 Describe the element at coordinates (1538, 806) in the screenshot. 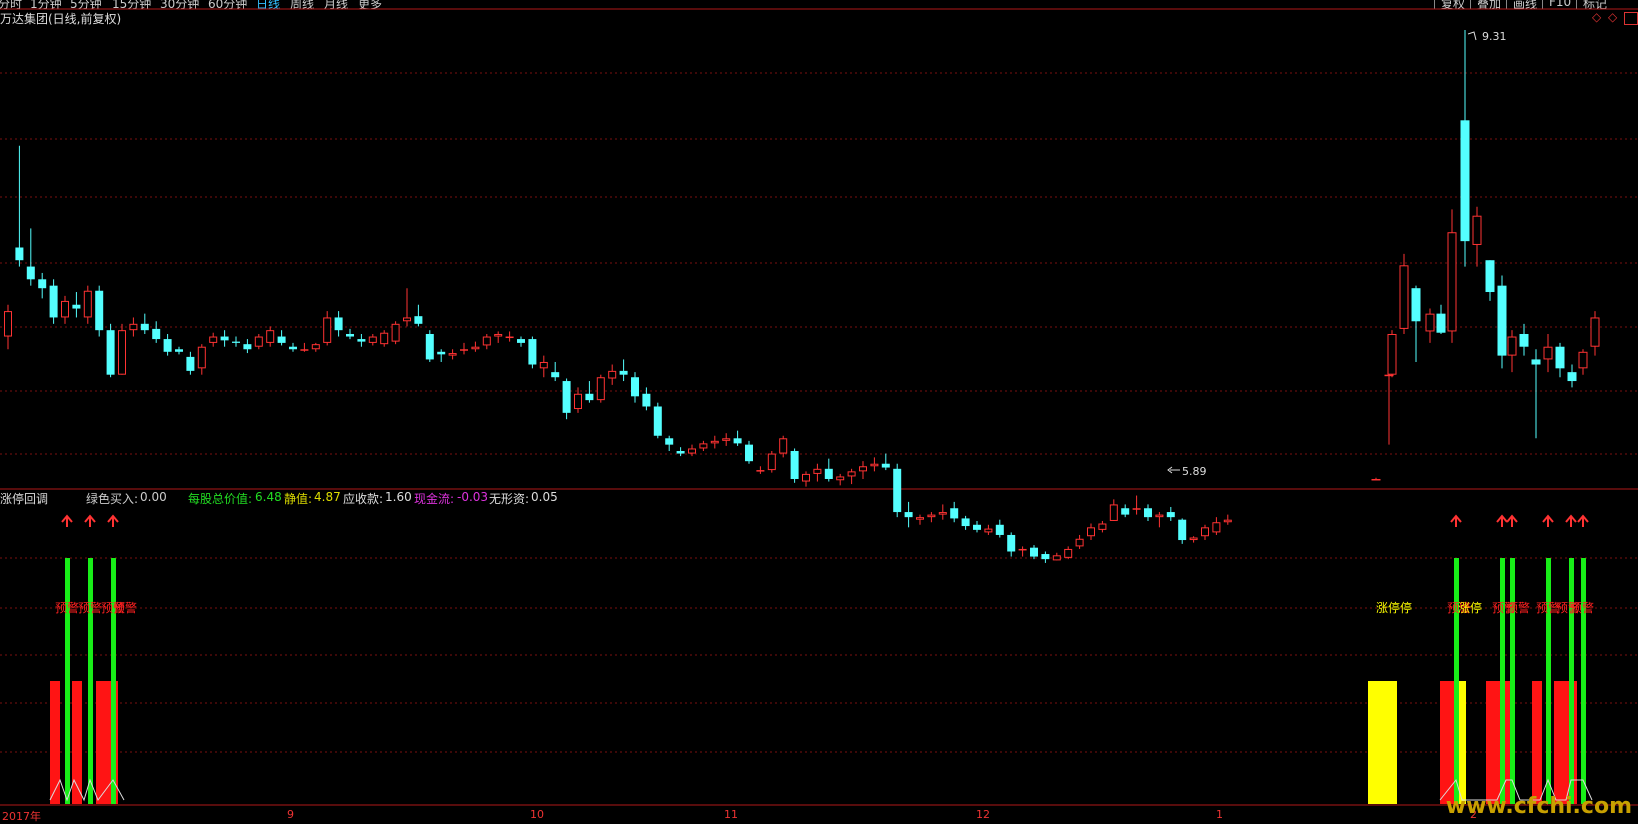

I see `watermark: www.cfchi.com` at that location.